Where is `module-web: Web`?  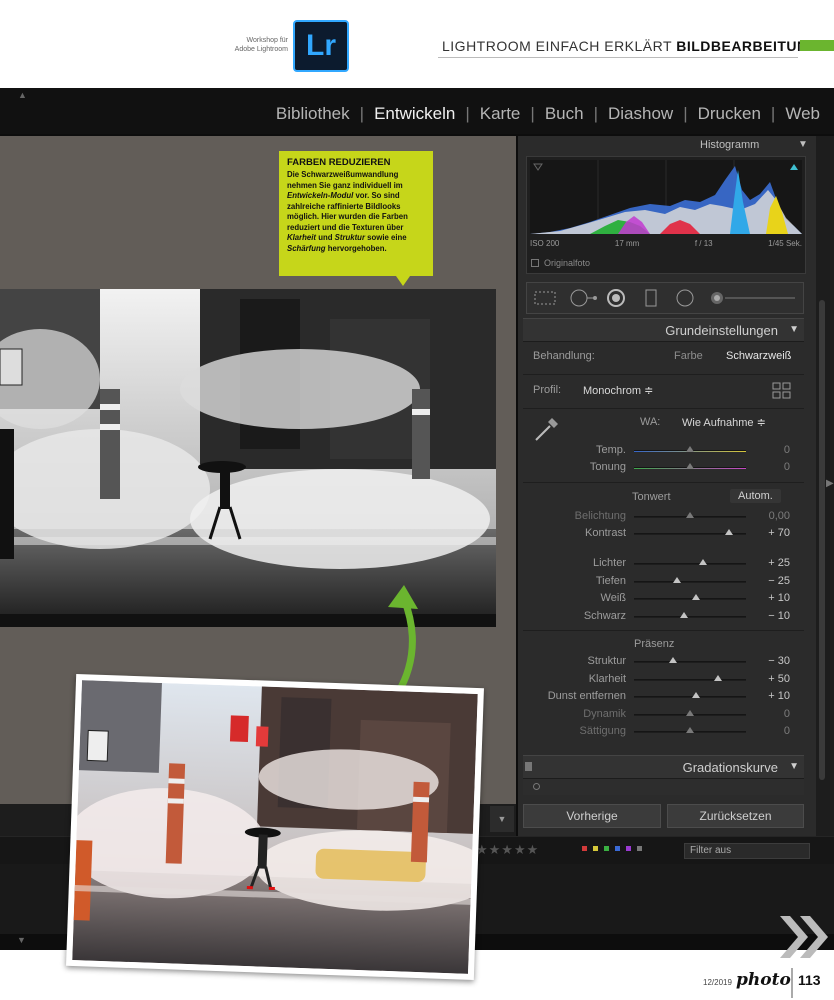 module-web: Web is located at coordinates (802, 114).